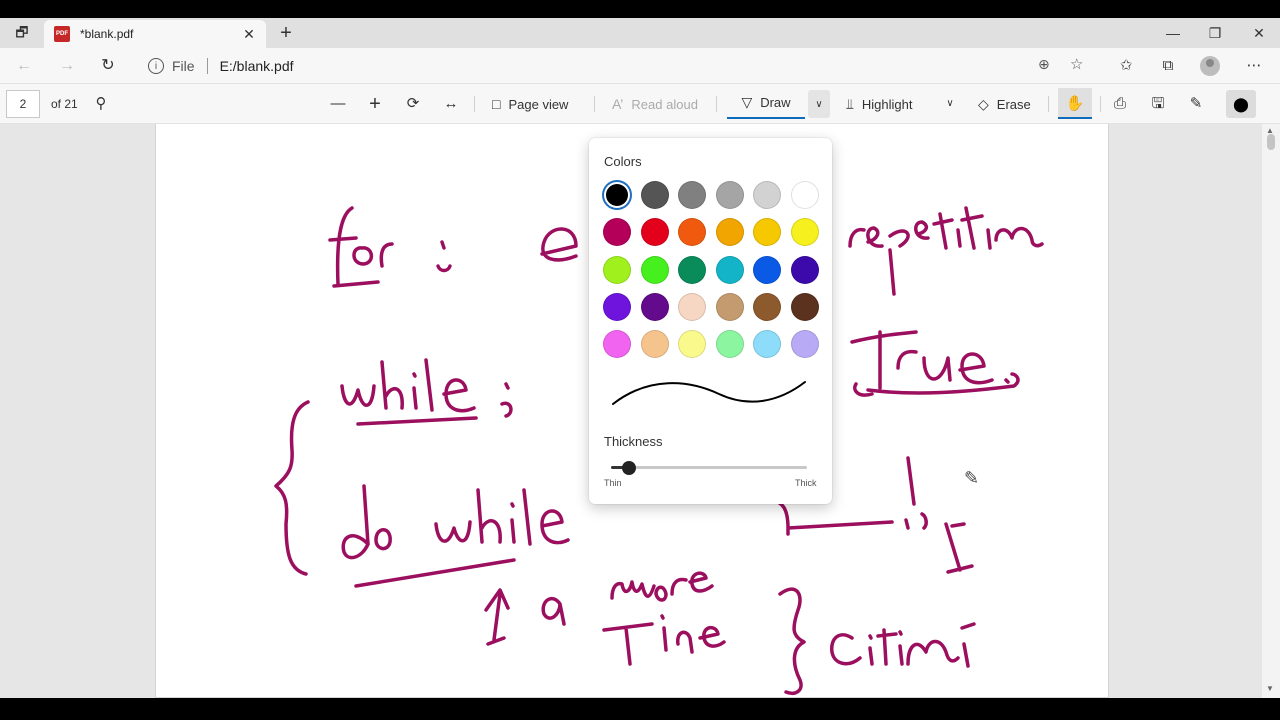 This screenshot has width=1280, height=720. Describe the element at coordinates (879, 104) in the screenshot. I see `highlight-button: ⫫ Highlight` at that location.